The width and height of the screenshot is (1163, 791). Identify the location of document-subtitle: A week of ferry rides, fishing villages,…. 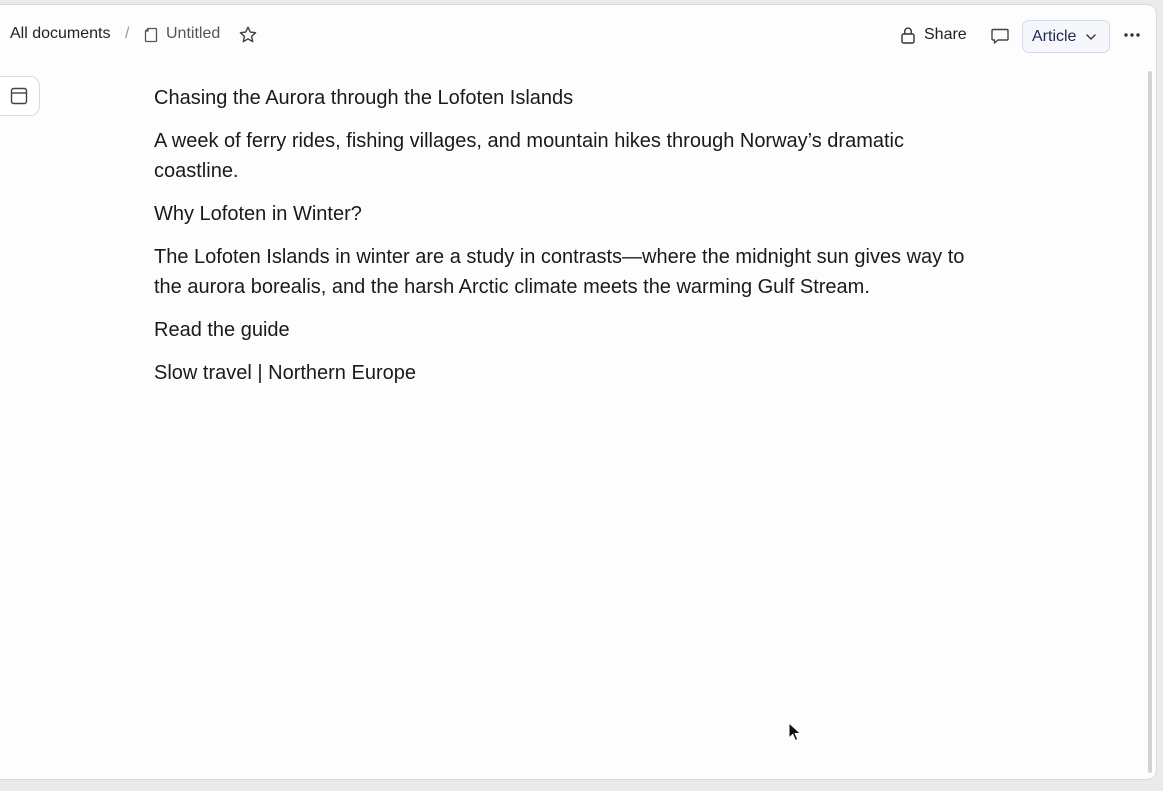
(574, 156).